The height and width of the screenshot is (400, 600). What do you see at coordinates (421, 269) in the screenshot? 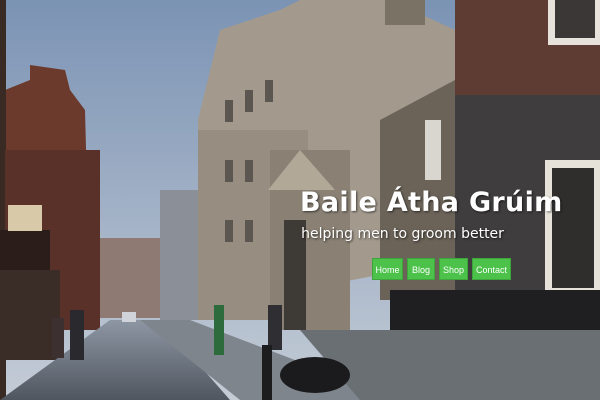
I see `nav-blog-button: Blog` at bounding box center [421, 269].